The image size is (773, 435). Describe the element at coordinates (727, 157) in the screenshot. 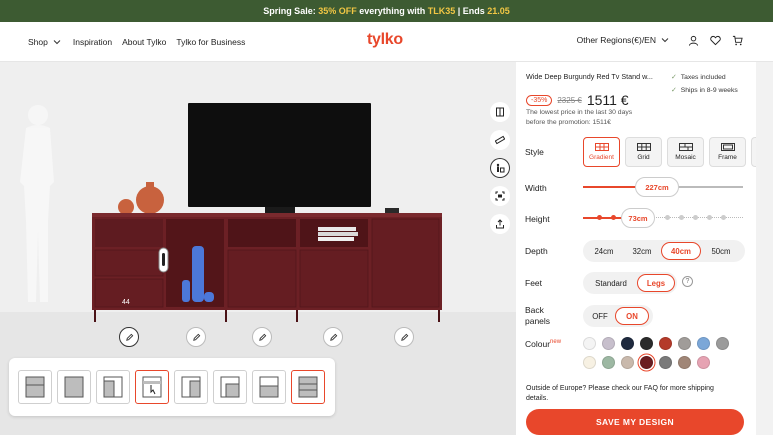

I see `style-frame-label: Frame` at that location.